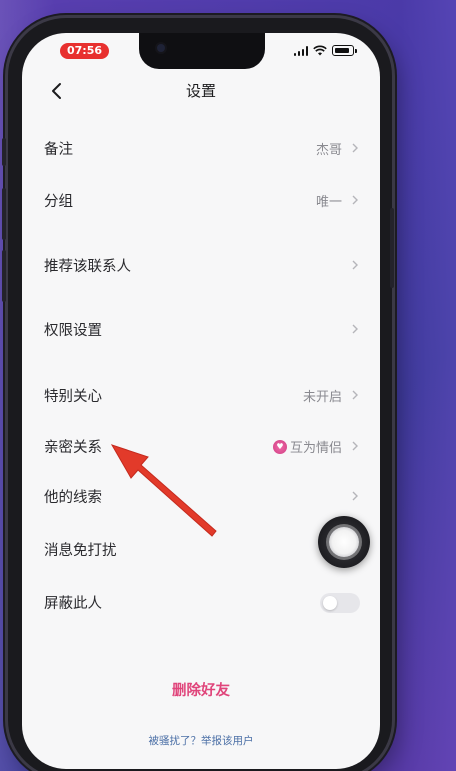 This screenshot has width=456, height=771. What do you see at coordinates (201, 689) in the screenshot?
I see `delete-friend-button: 删除好友` at bounding box center [201, 689].